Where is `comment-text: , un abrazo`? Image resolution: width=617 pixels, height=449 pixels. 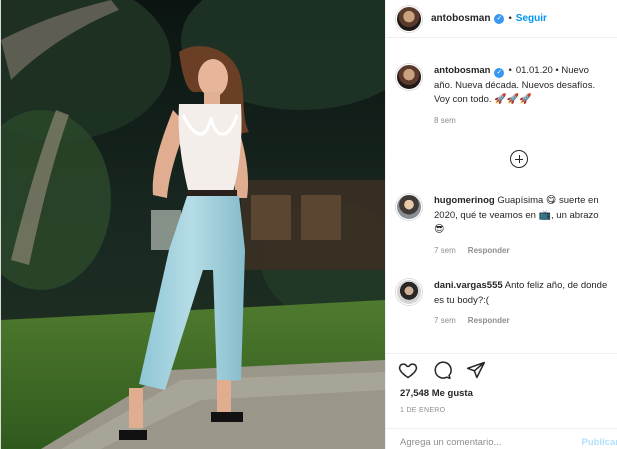 comment-text: , un abrazo is located at coordinates (575, 215).